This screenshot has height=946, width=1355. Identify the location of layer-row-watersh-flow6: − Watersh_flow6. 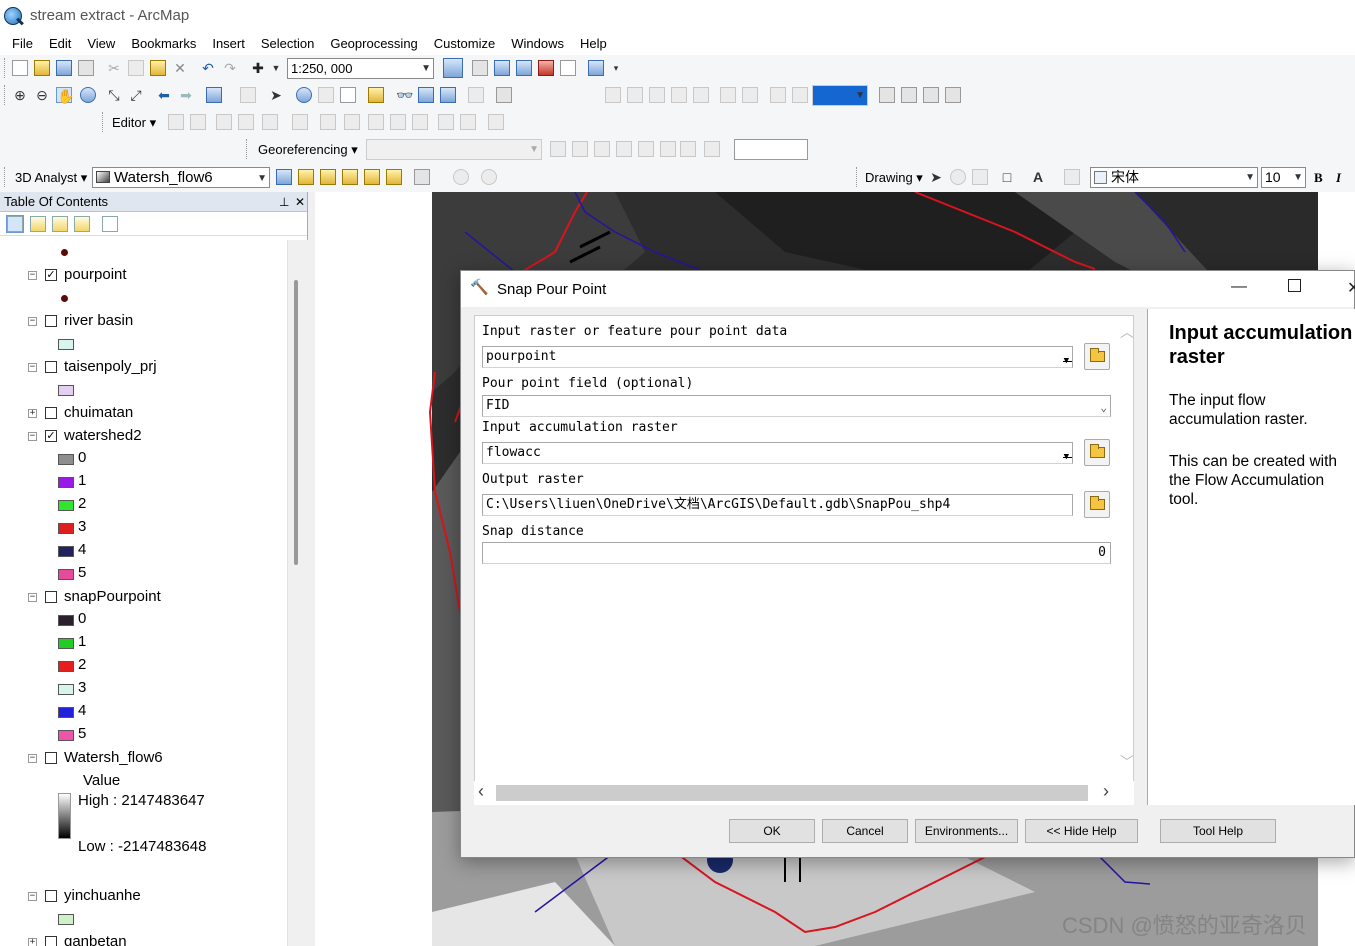
(140, 758).